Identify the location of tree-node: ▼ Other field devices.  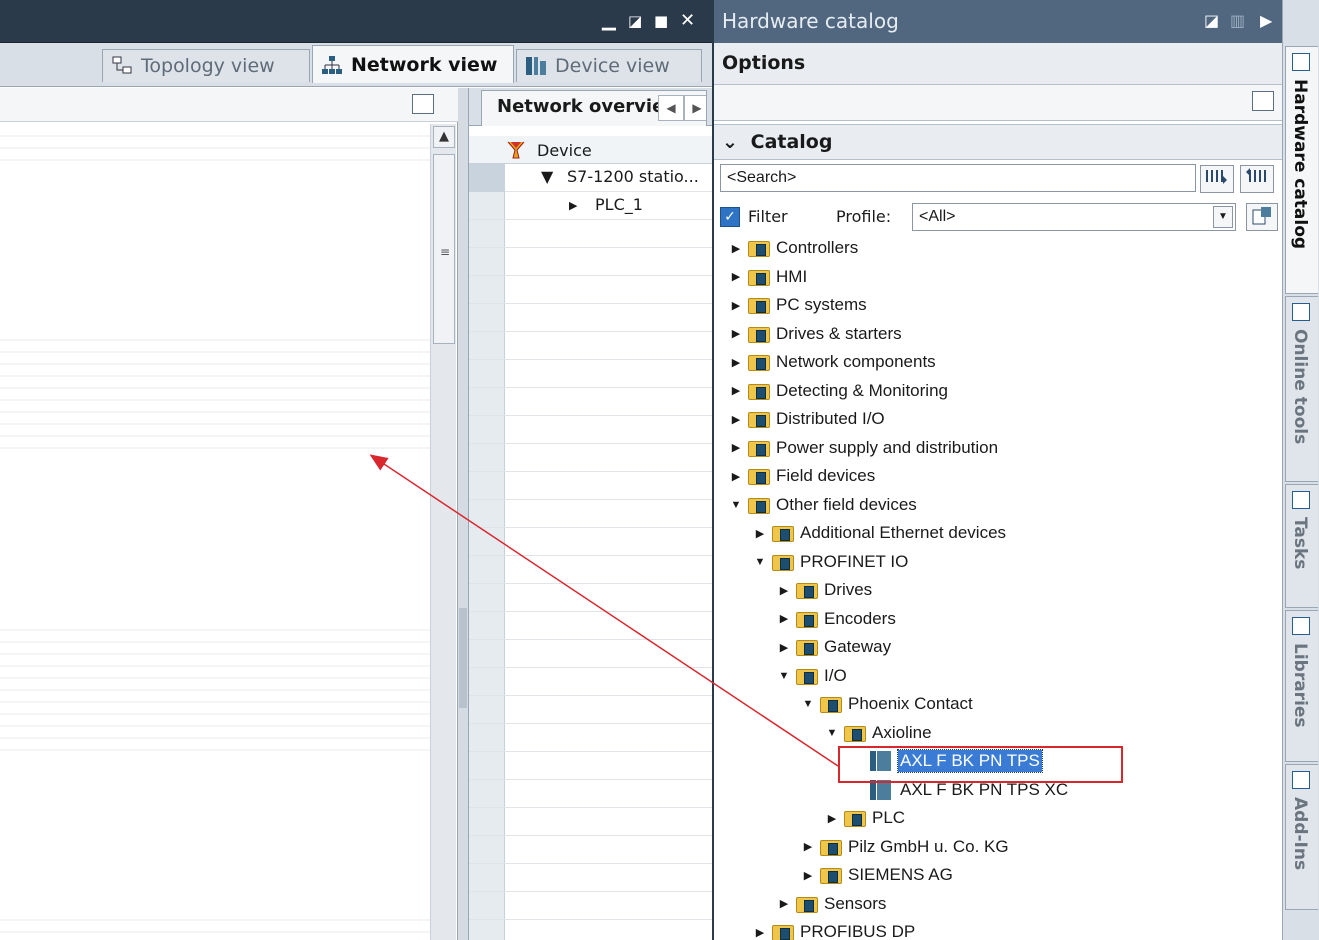
(823, 505).